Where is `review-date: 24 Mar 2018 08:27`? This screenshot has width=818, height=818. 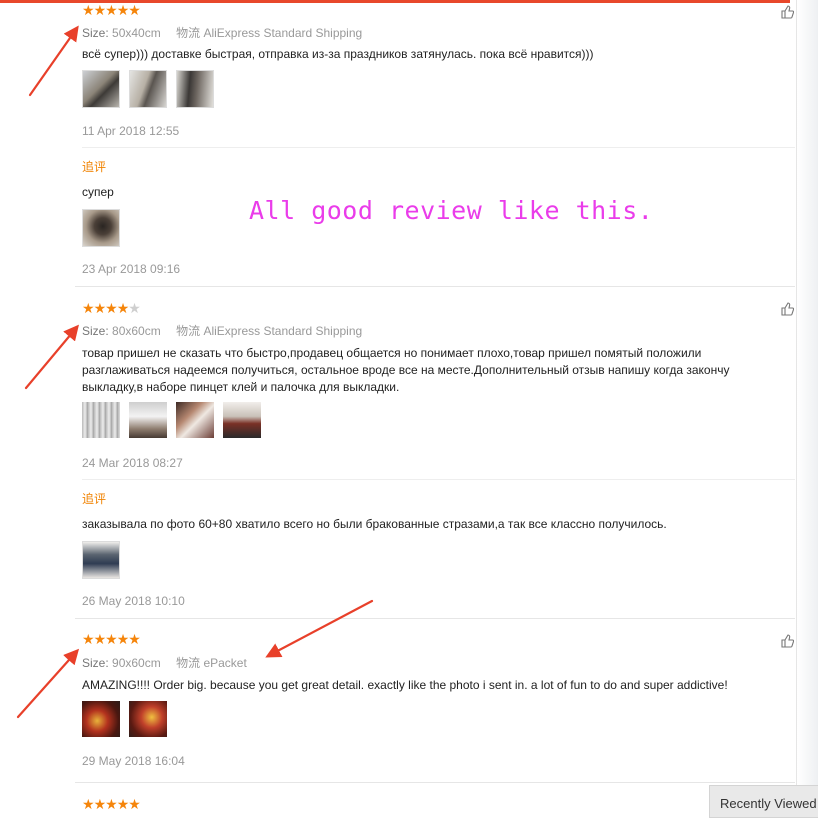
review-date: 24 Mar 2018 08:27 is located at coordinates (132, 463).